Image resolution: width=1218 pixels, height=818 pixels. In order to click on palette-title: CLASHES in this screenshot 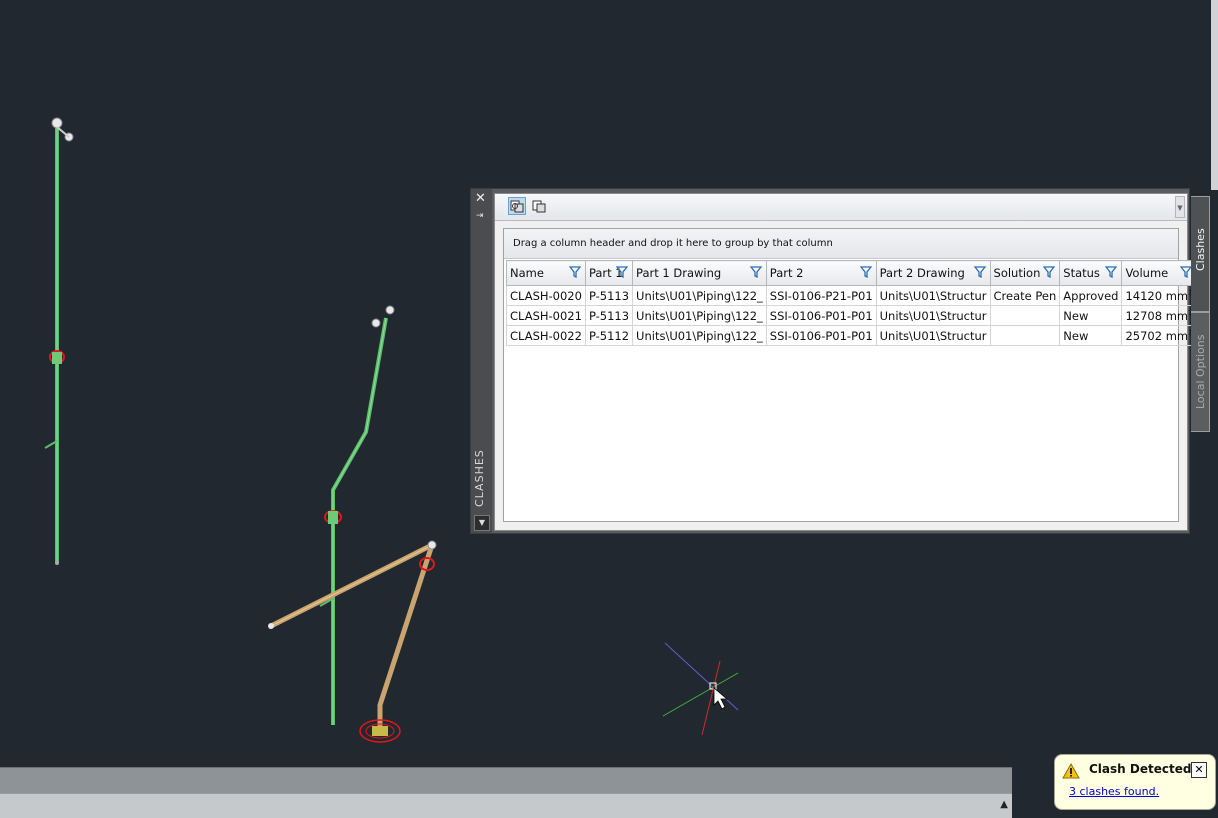, I will do `click(479, 478)`.